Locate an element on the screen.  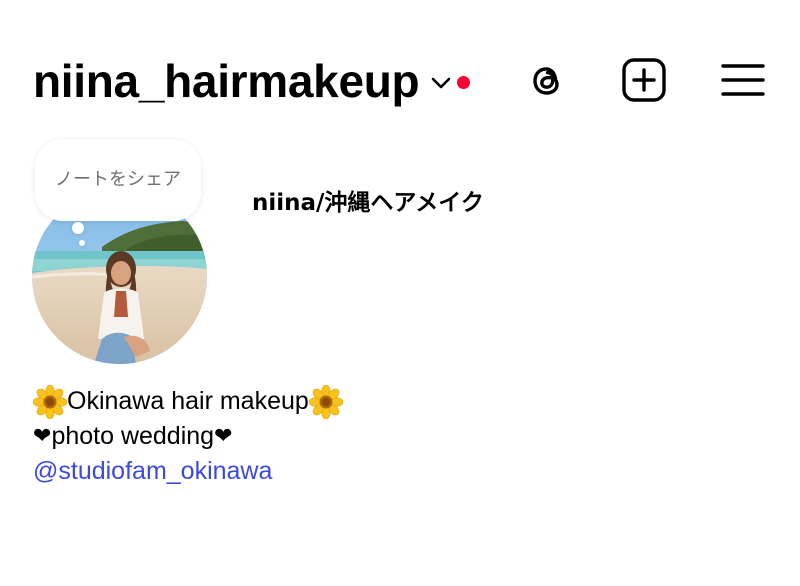
bio-mention-link: @studiofam_okinawa is located at coordinates (152, 471).